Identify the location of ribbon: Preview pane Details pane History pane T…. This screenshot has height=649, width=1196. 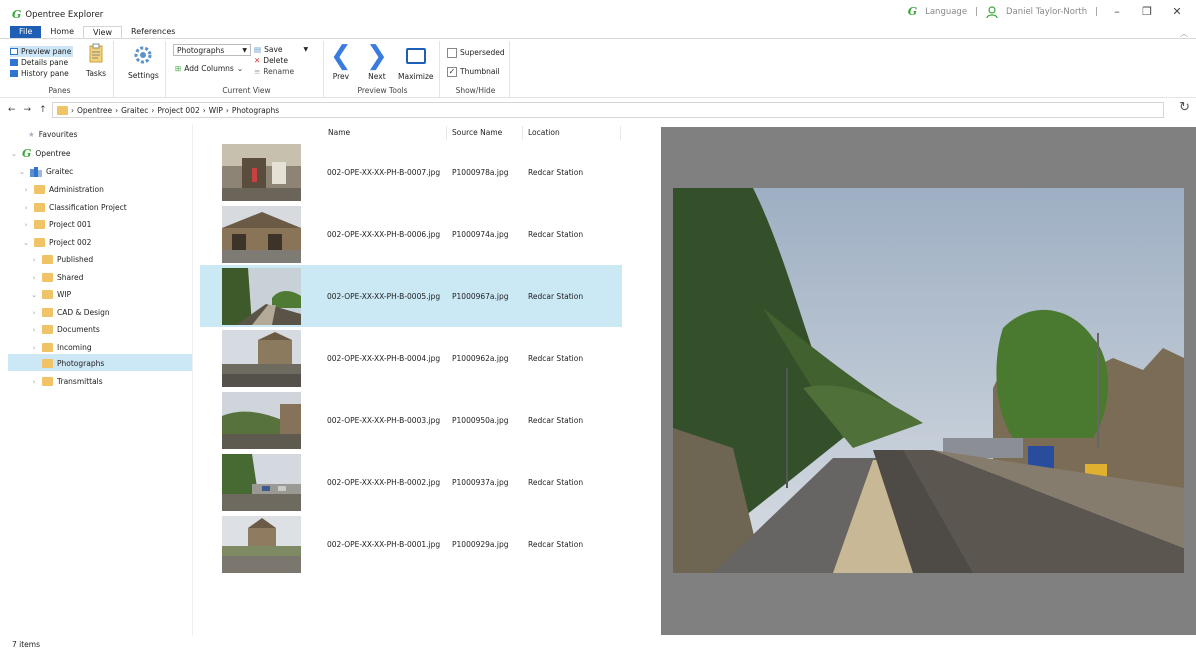
(598, 68).